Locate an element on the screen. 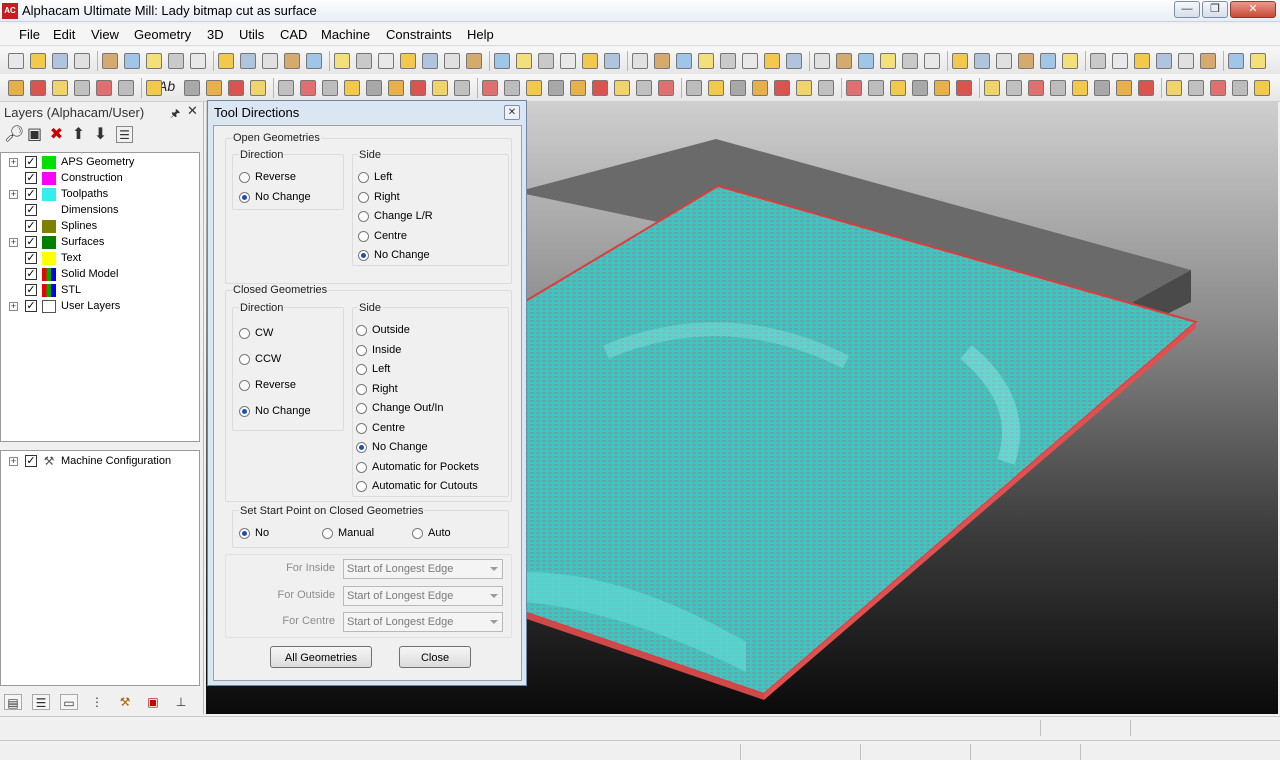 The image size is (1280, 760). binoculars-icon: 🔎︎ is located at coordinates (14, 134).